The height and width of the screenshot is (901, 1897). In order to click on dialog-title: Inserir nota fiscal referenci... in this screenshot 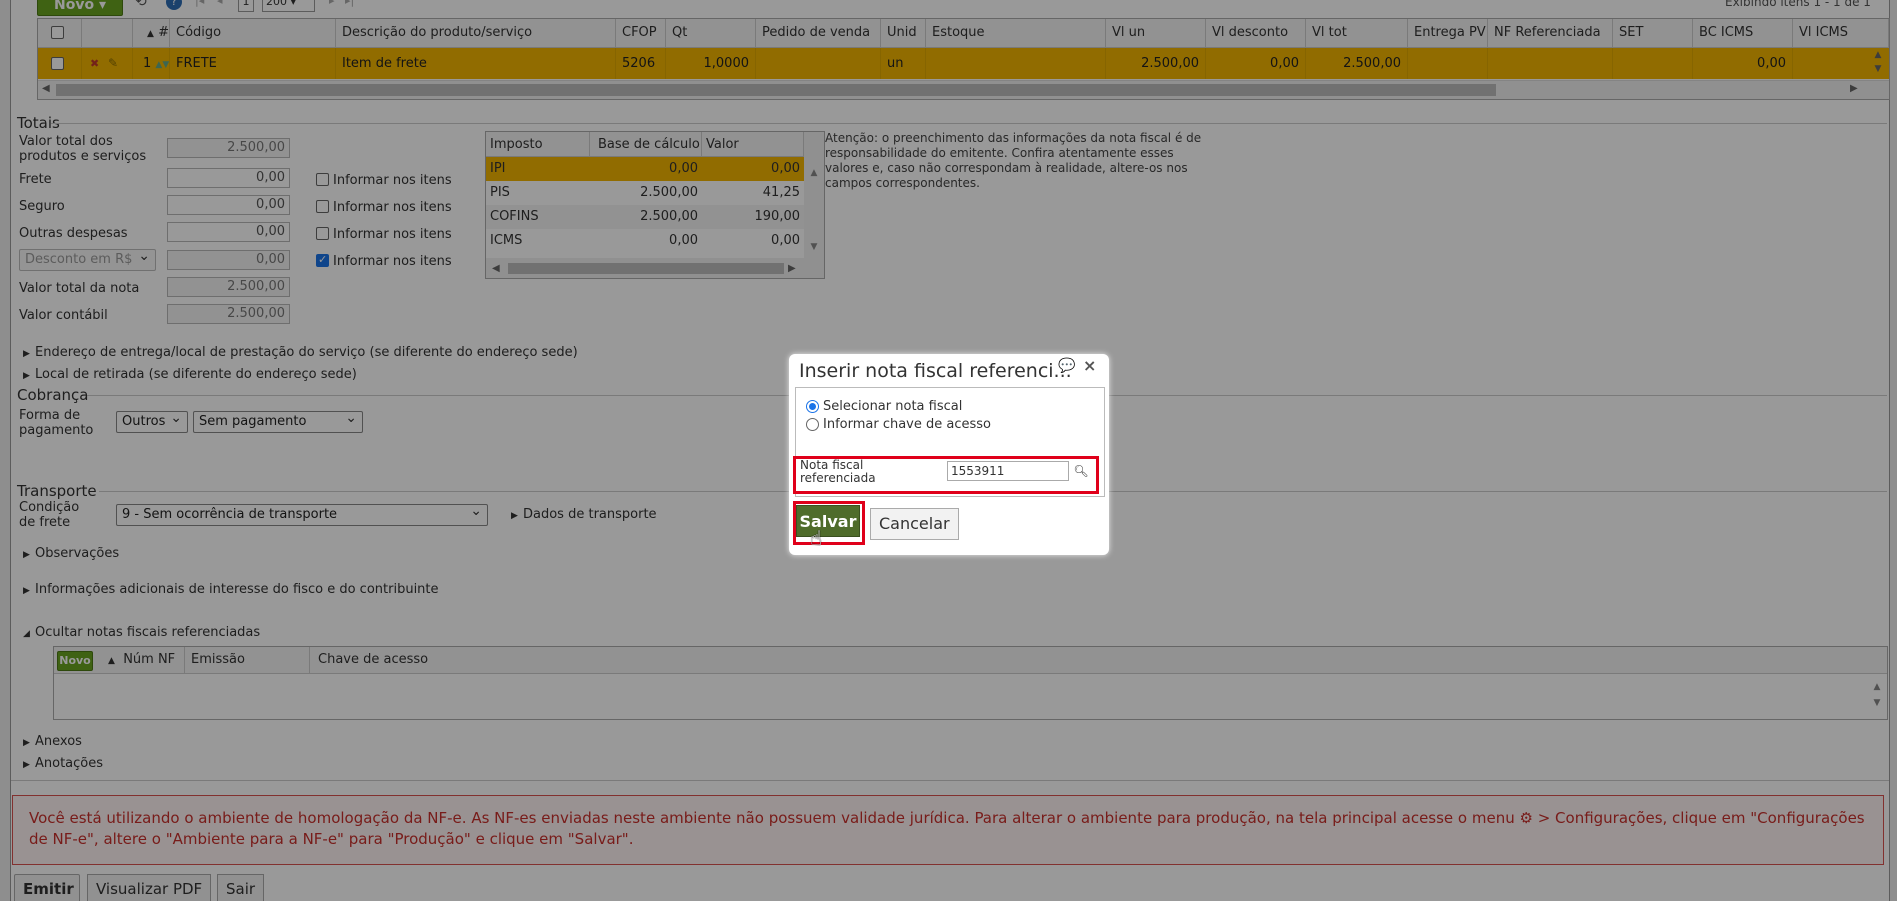, I will do `click(935, 371)`.